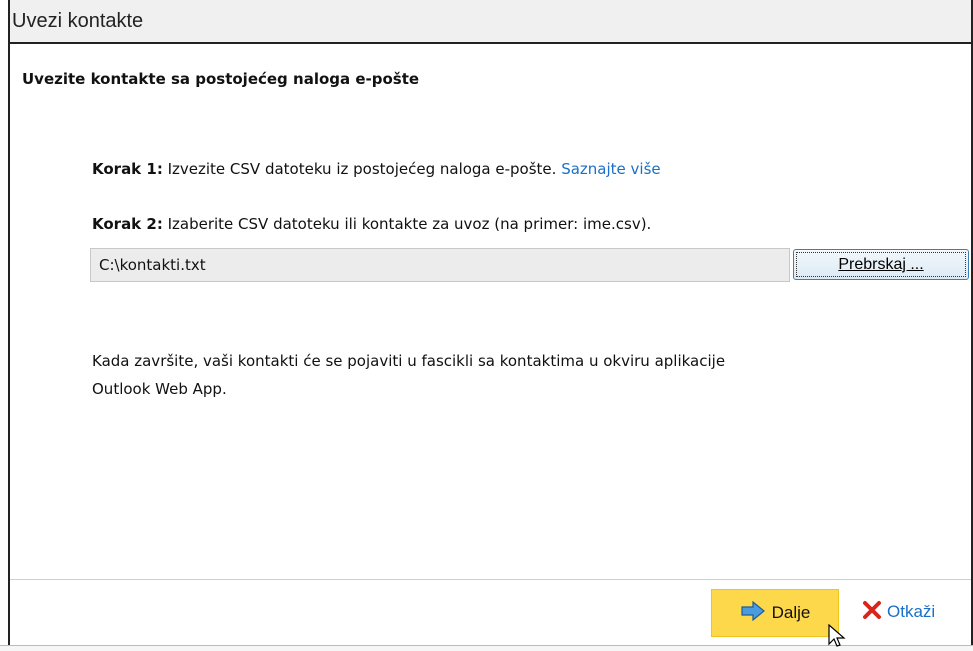 Image resolution: width=973 pixels, height=651 pixels. Describe the element at coordinates (159, 389) in the screenshot. I see `completion-info-line-2: Outlook Web App.` at that location.